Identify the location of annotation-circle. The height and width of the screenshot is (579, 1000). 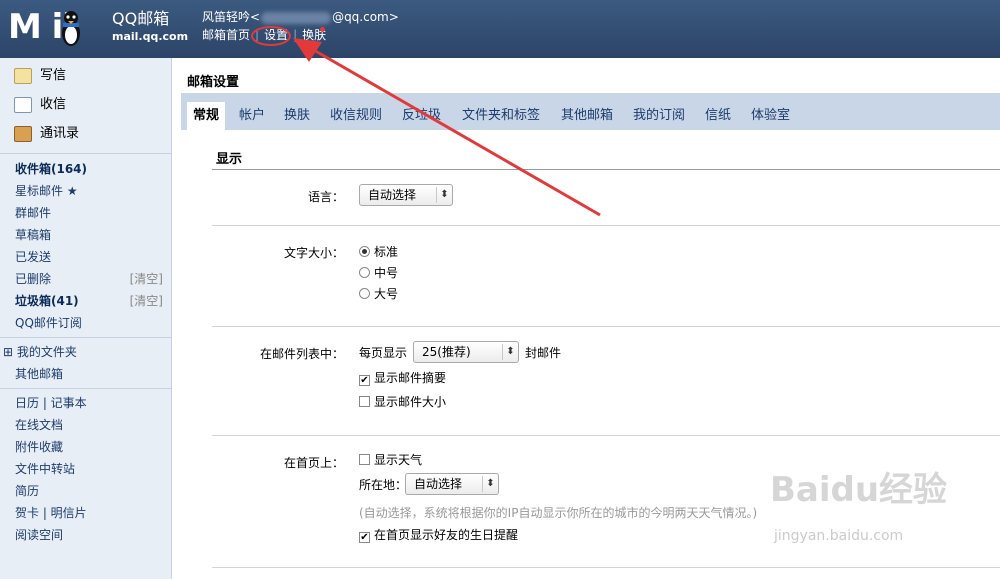
(271, 36).